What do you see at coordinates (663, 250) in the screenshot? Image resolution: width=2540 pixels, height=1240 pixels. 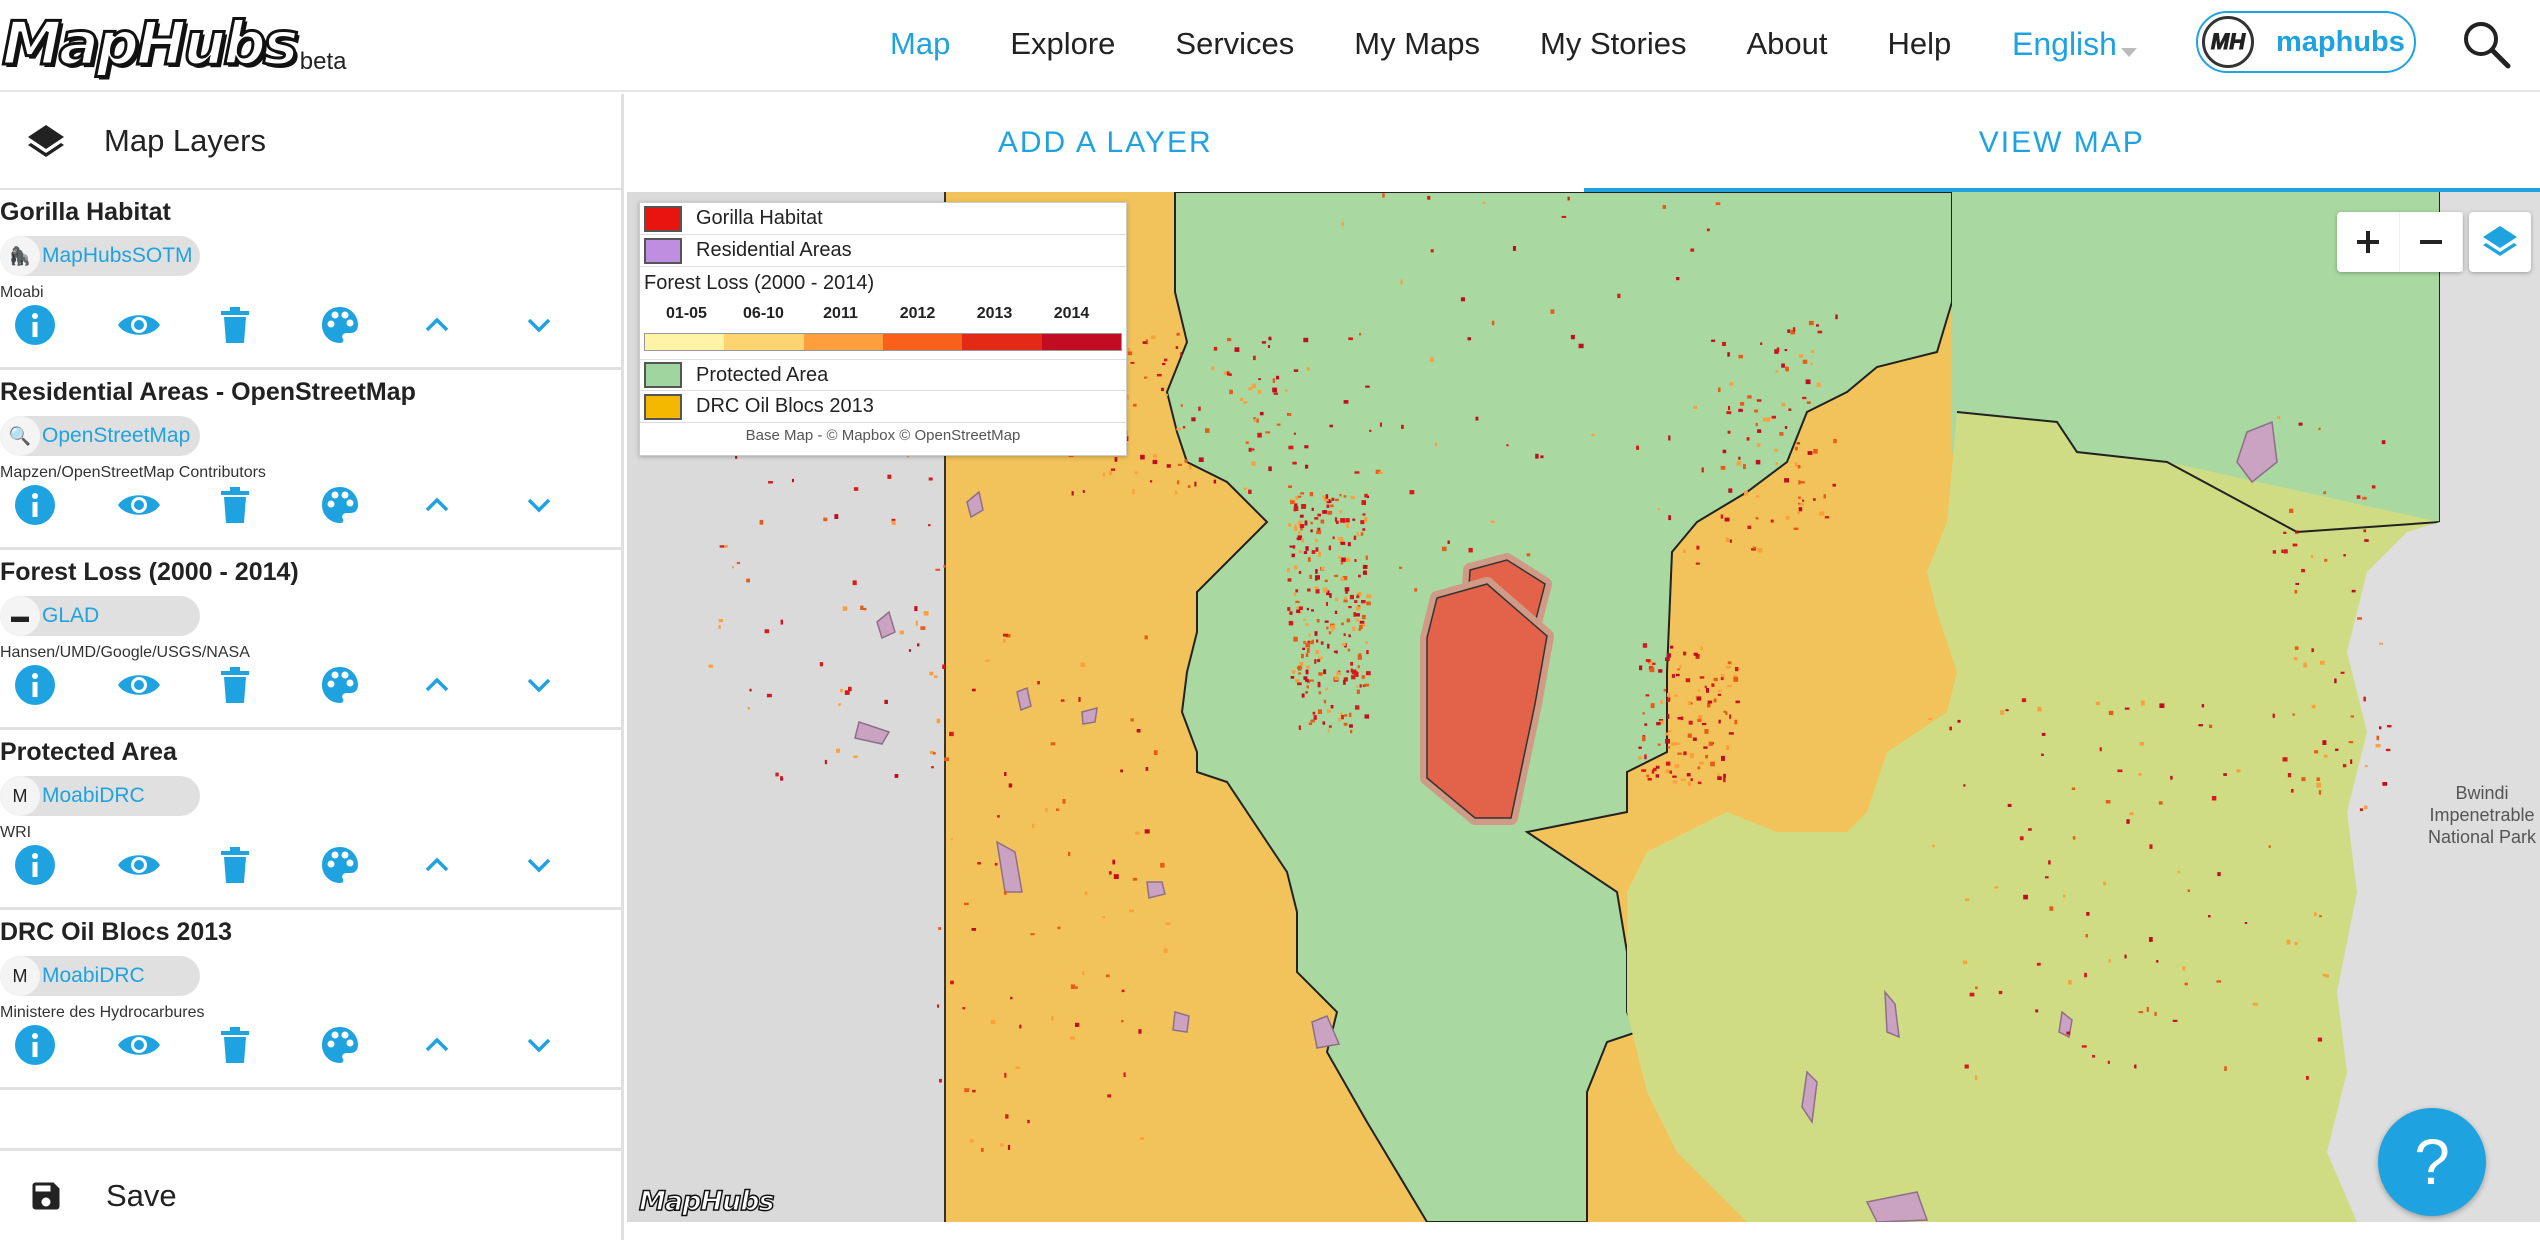 I see `legend-swatch-residential` at bounding box center [663, 250].